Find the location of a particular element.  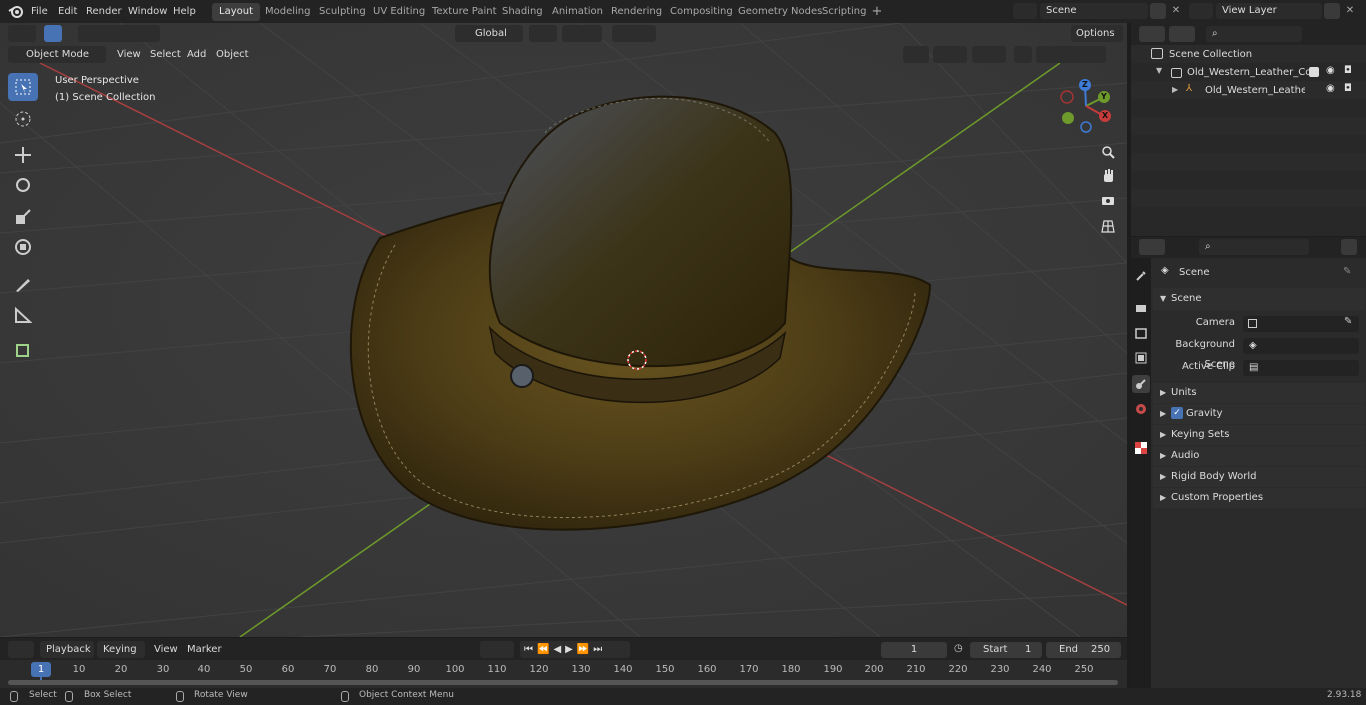

stopwatch-icon: ◷ is located at coordinates (958, 648).